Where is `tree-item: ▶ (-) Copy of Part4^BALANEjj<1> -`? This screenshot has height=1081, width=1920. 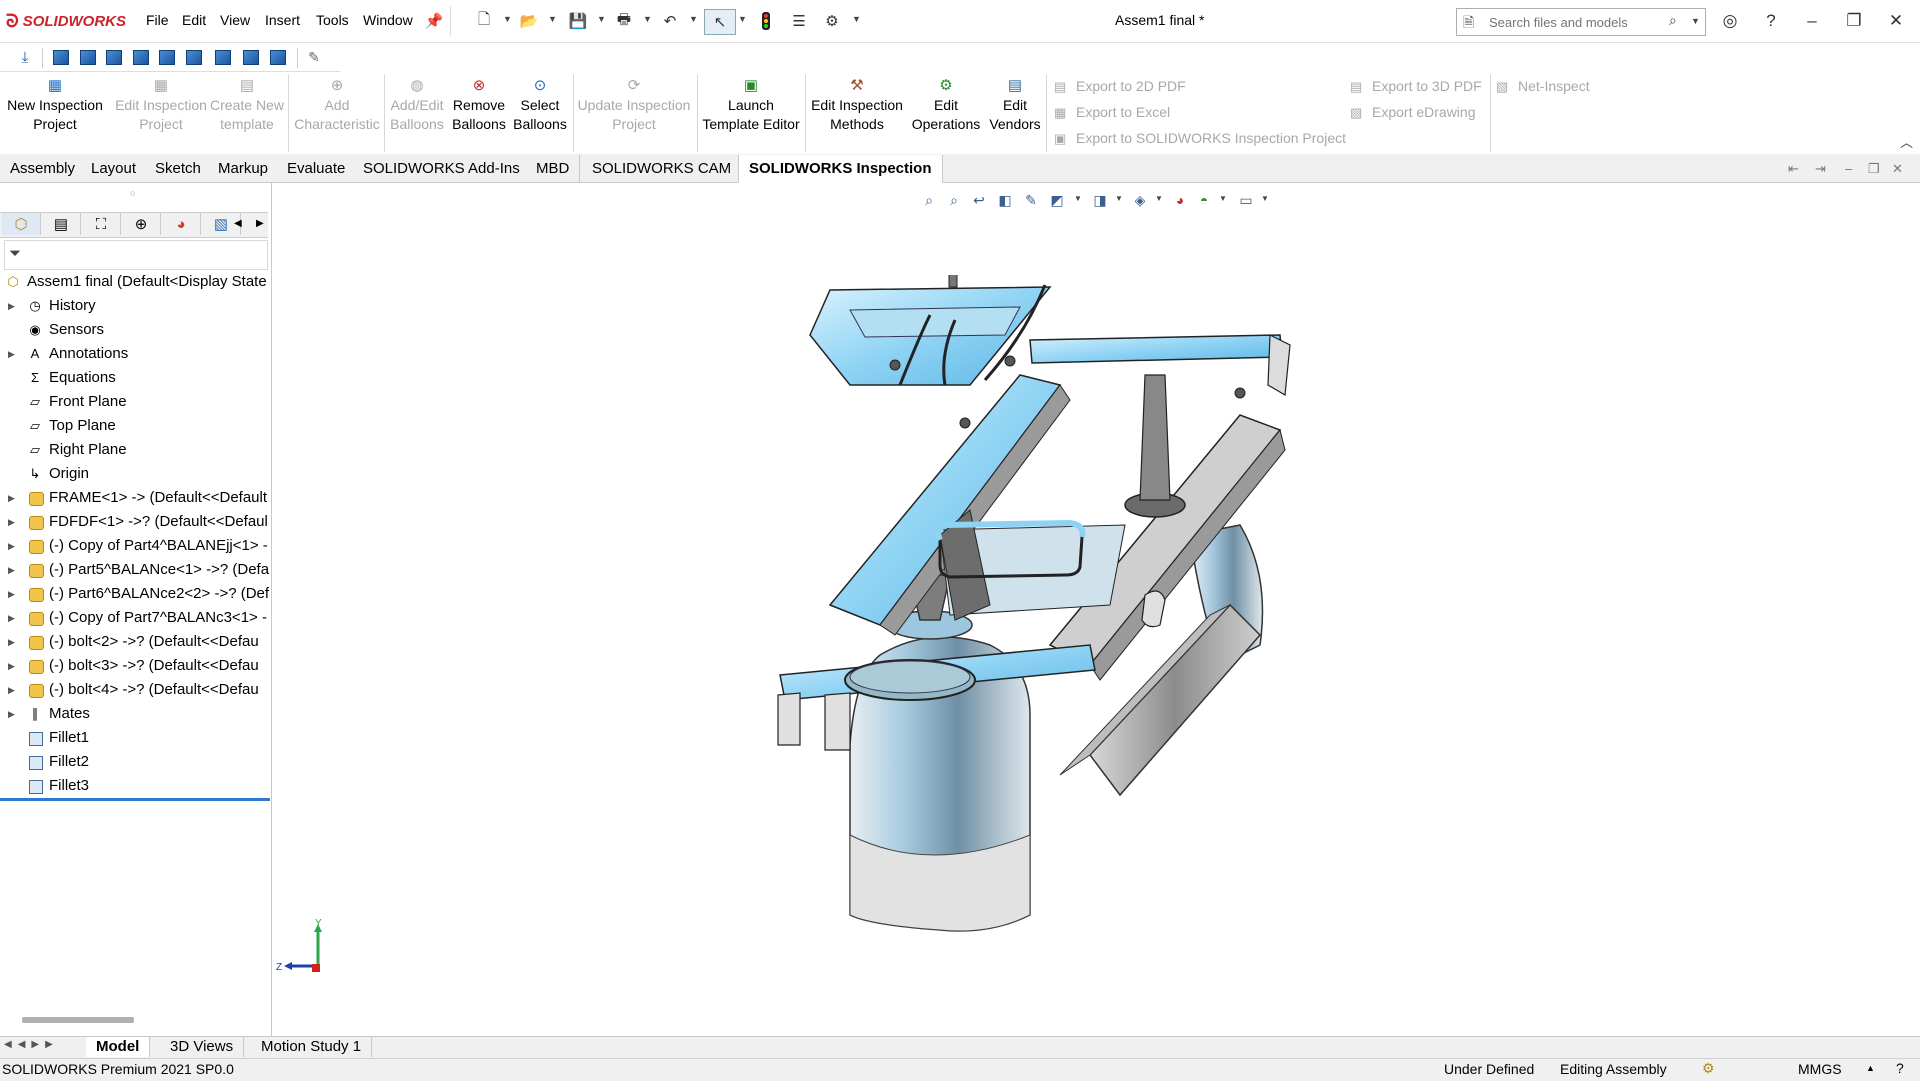 tree-item: ▶ (-) Copy of Part4^BALANEjj<1> - is located at coordinates (135, 546).